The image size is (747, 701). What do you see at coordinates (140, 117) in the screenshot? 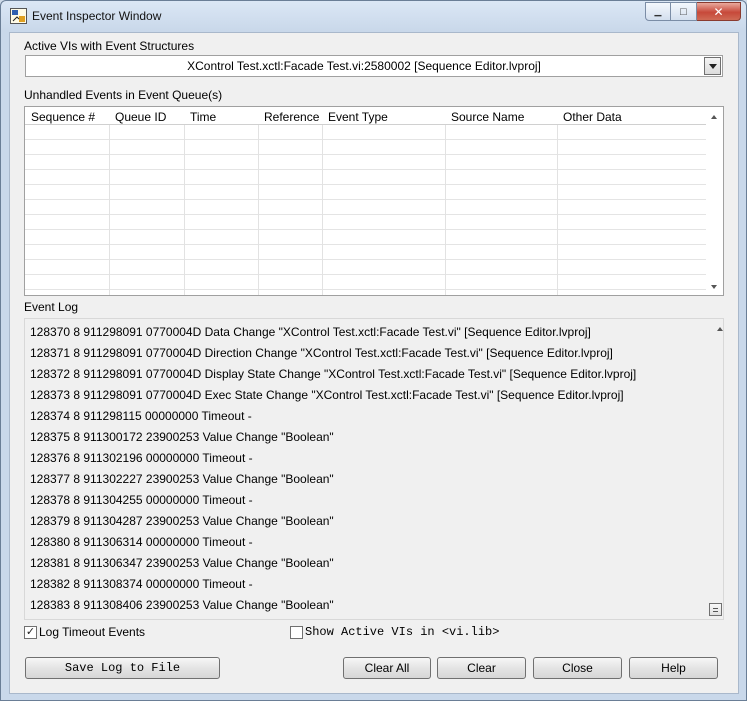
I see `column-header-queue-id: Queue ID` at bounding box center [140, 117].